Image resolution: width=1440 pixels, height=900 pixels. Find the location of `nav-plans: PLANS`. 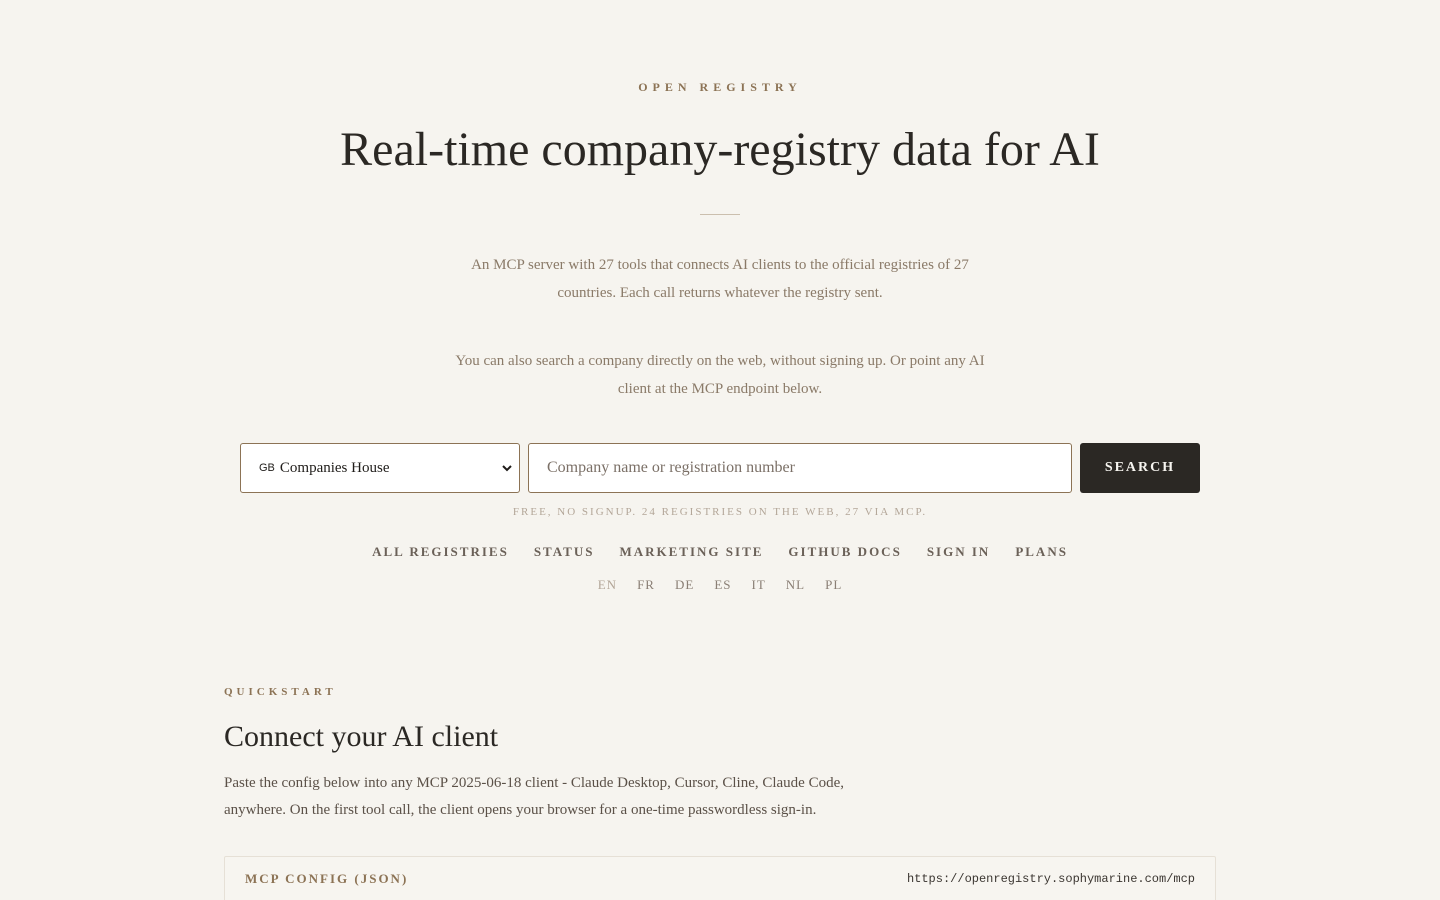

nav-plans: PLANS is located at coordinates (1041, 552).